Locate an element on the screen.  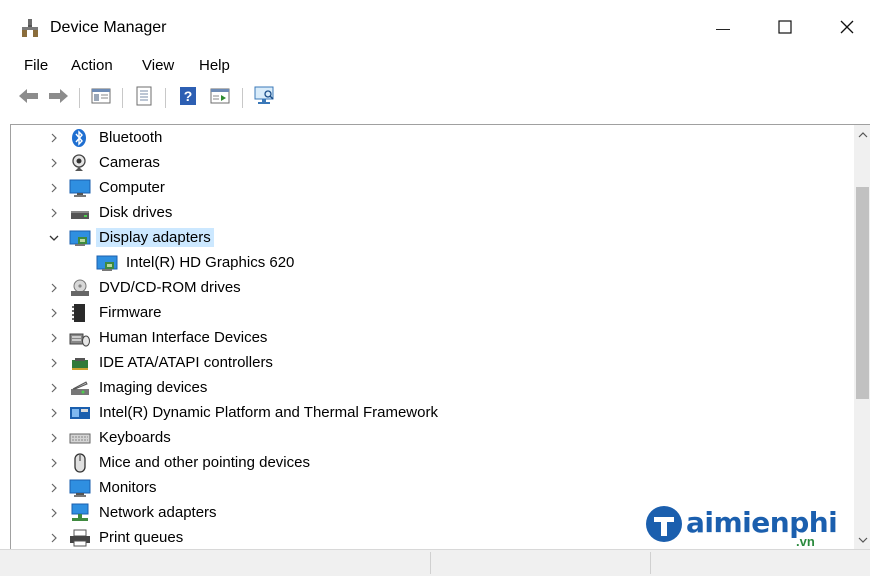
toolbar: ? is located at coordinates (435, 100).